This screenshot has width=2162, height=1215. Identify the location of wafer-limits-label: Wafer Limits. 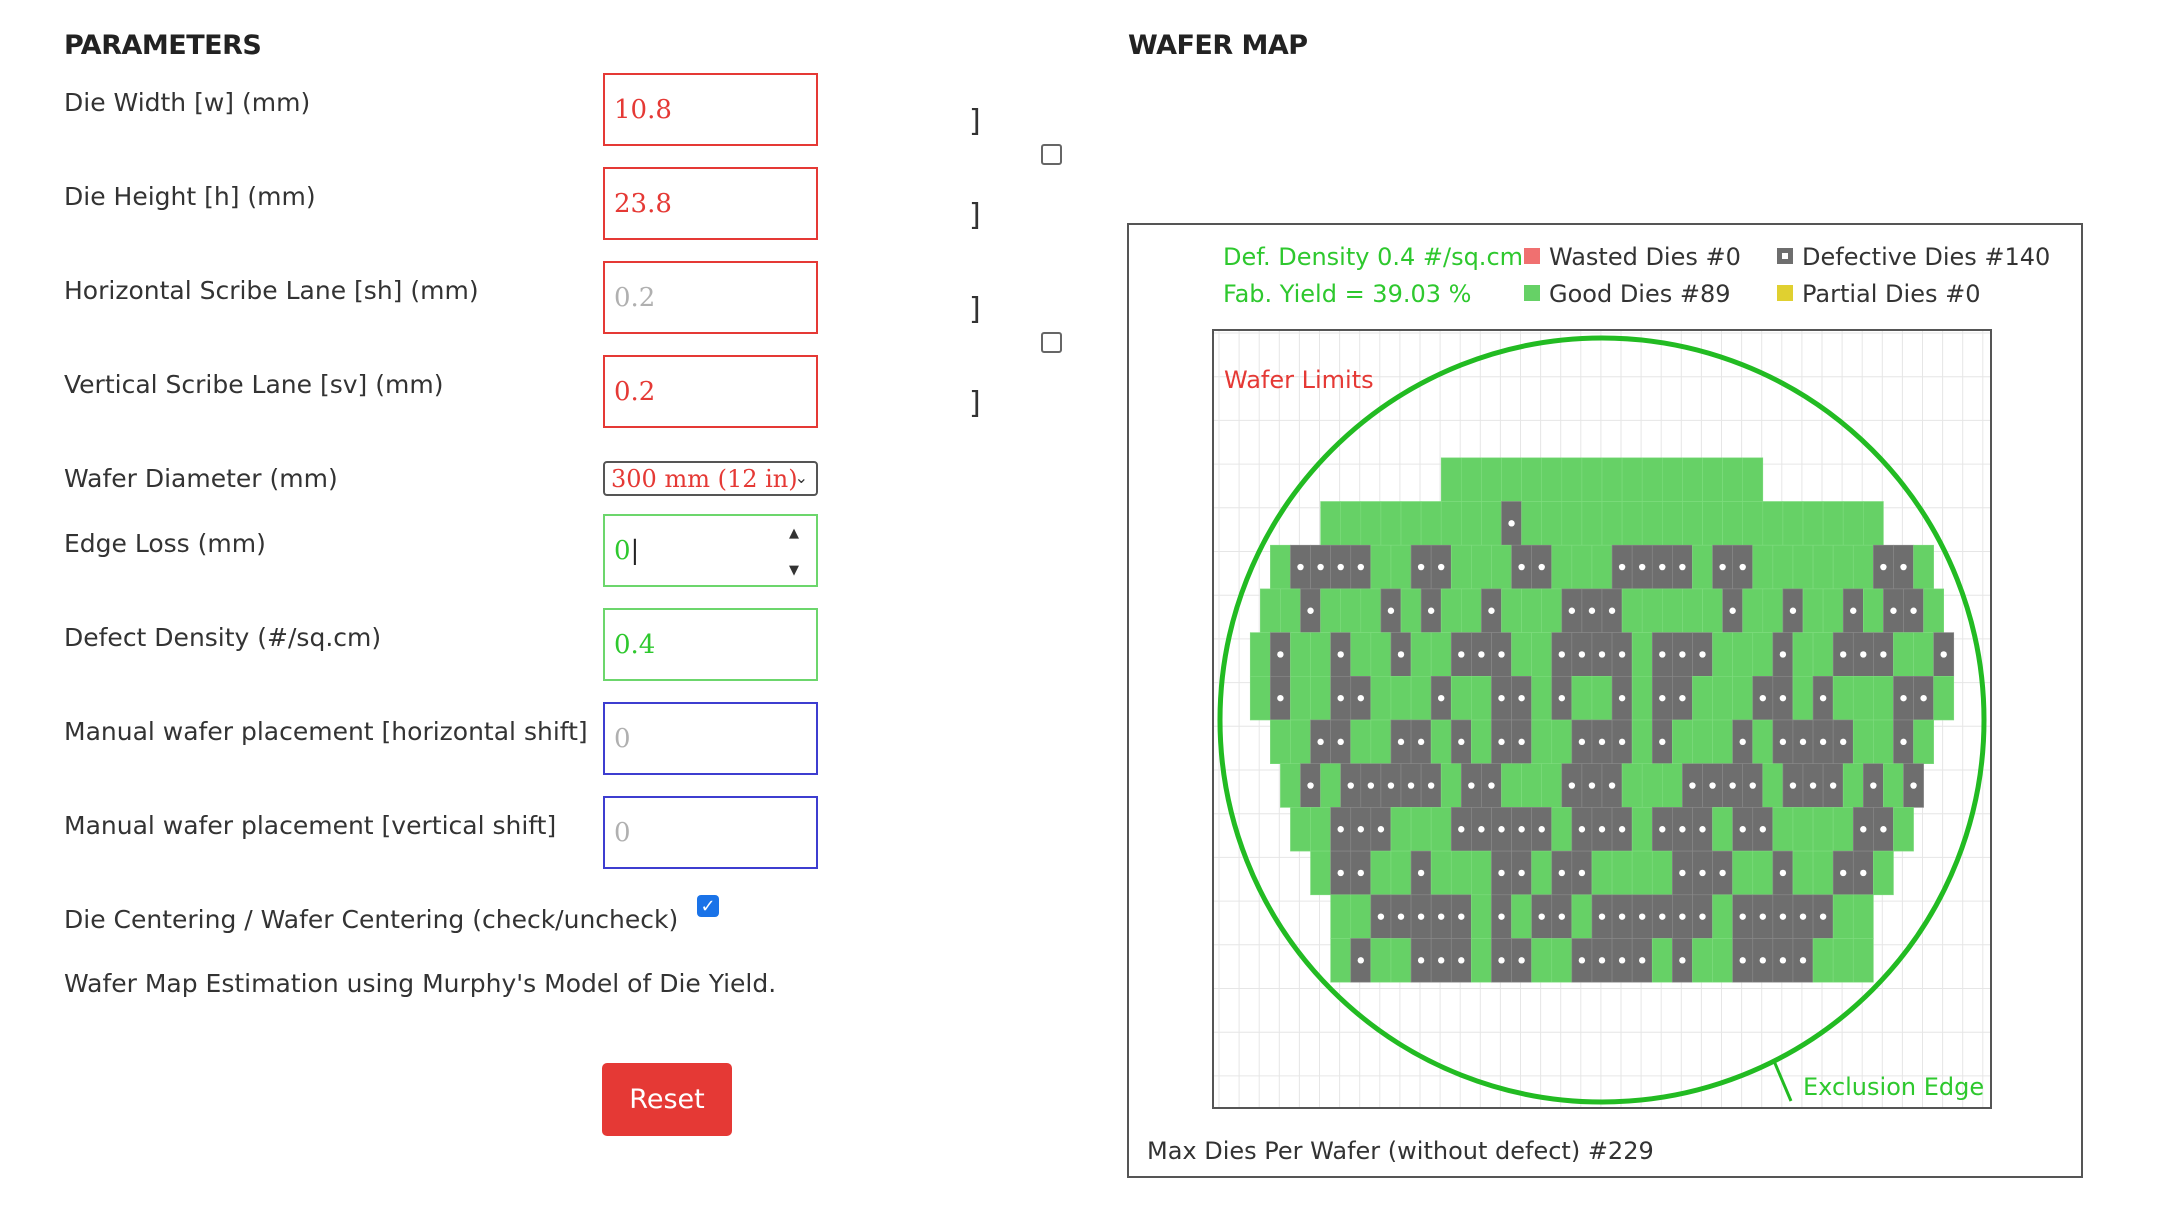
(1299, 380).